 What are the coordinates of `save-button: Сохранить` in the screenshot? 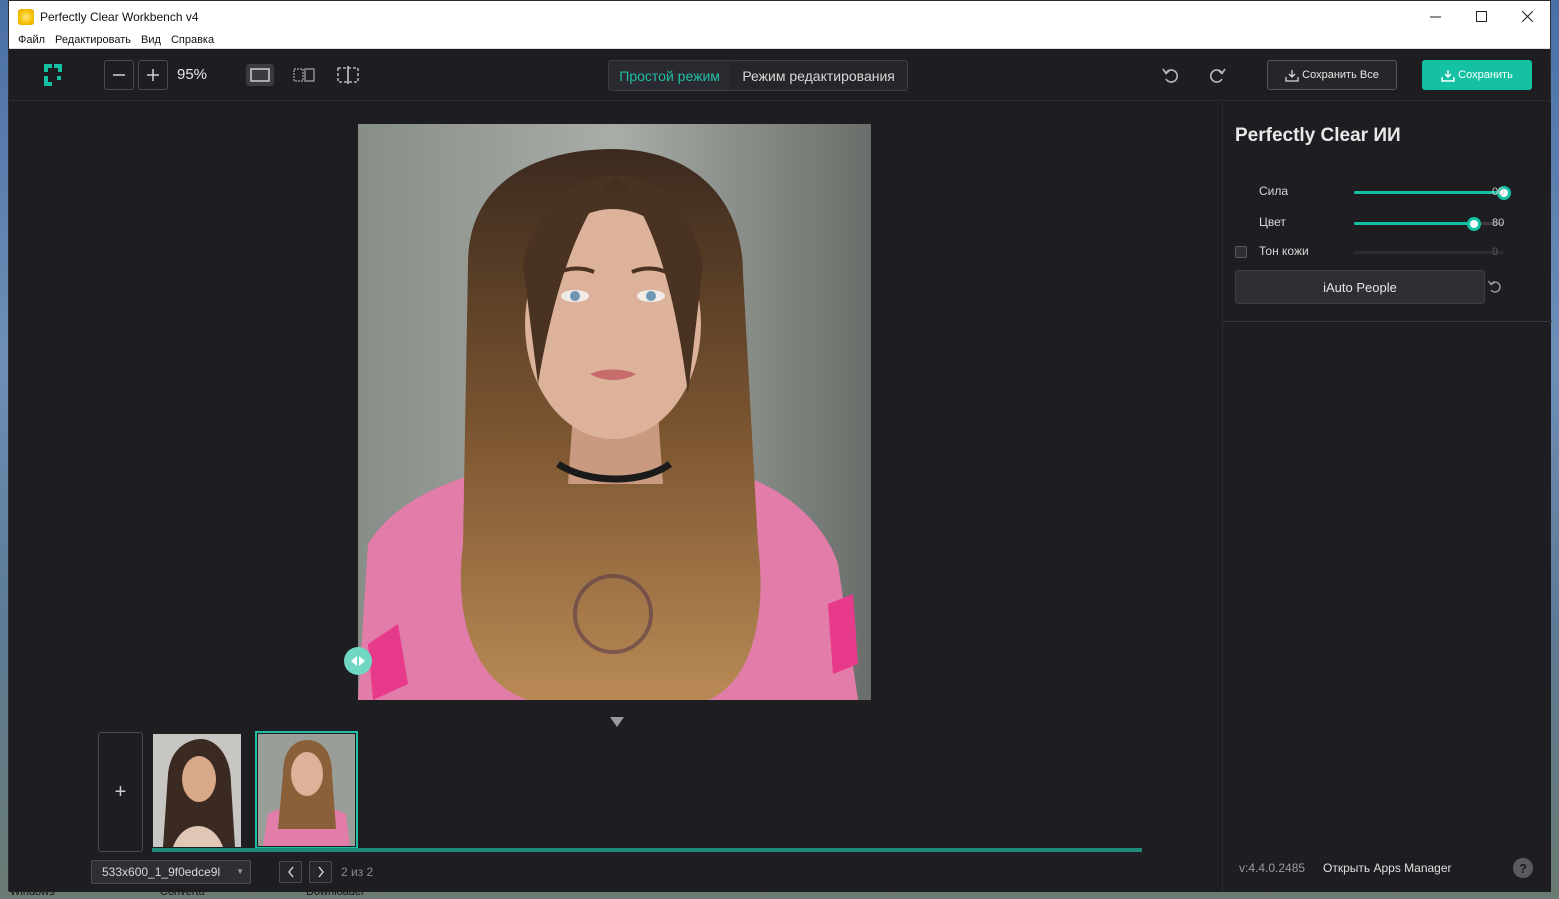 It's located at (1477, 75).